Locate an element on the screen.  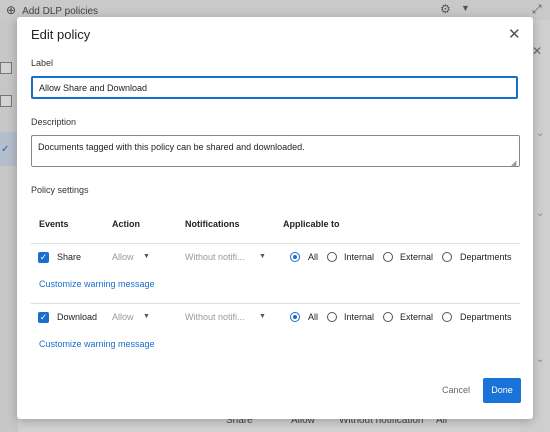
policy-settings-title: Policy settings is located at coordinates (60, 190).